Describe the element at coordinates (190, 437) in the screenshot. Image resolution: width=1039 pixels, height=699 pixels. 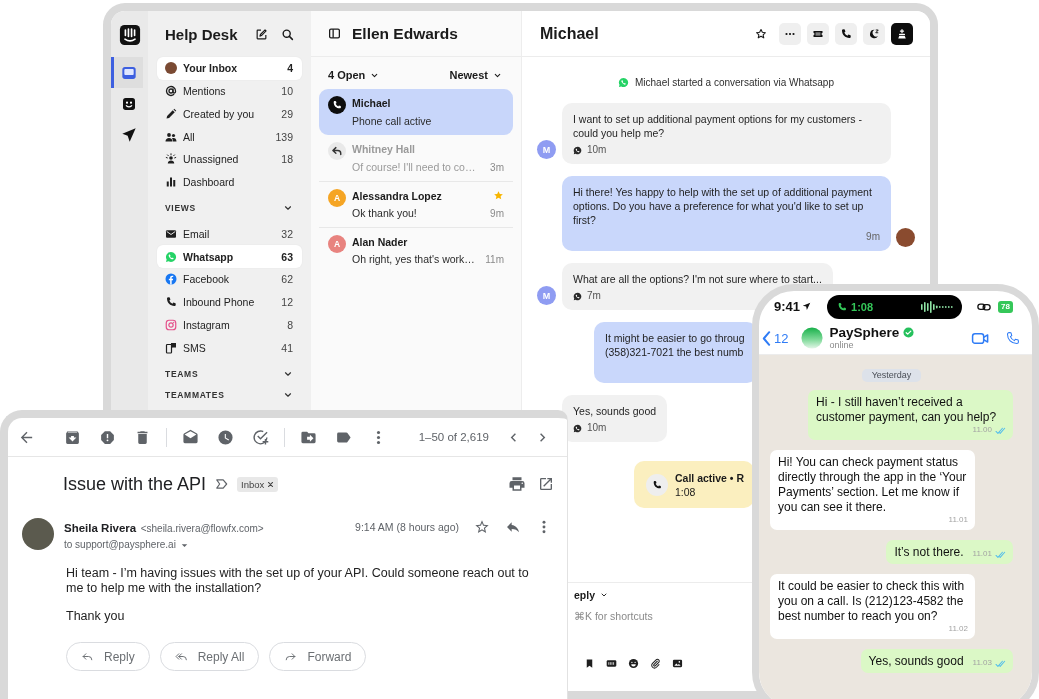
I see `envelope-open-icon` at that location.